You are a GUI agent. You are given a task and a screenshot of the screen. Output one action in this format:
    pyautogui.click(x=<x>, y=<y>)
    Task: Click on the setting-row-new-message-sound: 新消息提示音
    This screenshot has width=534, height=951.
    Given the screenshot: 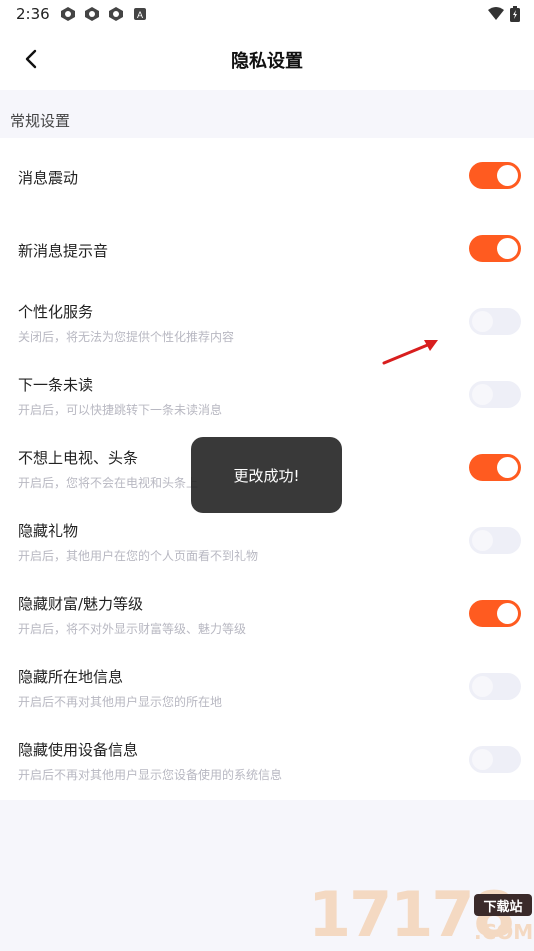 What is the action you would take?
    pyautogui.click(x=267, y=247)
    